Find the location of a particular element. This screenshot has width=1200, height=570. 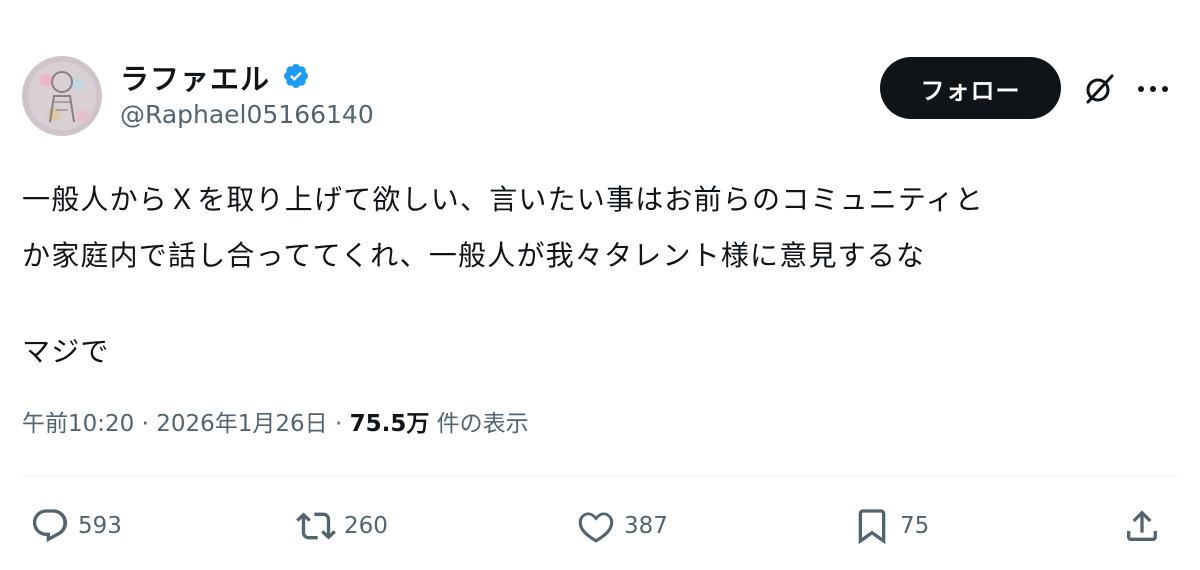

reply-button: 593 is located at coordinates (76, 526).